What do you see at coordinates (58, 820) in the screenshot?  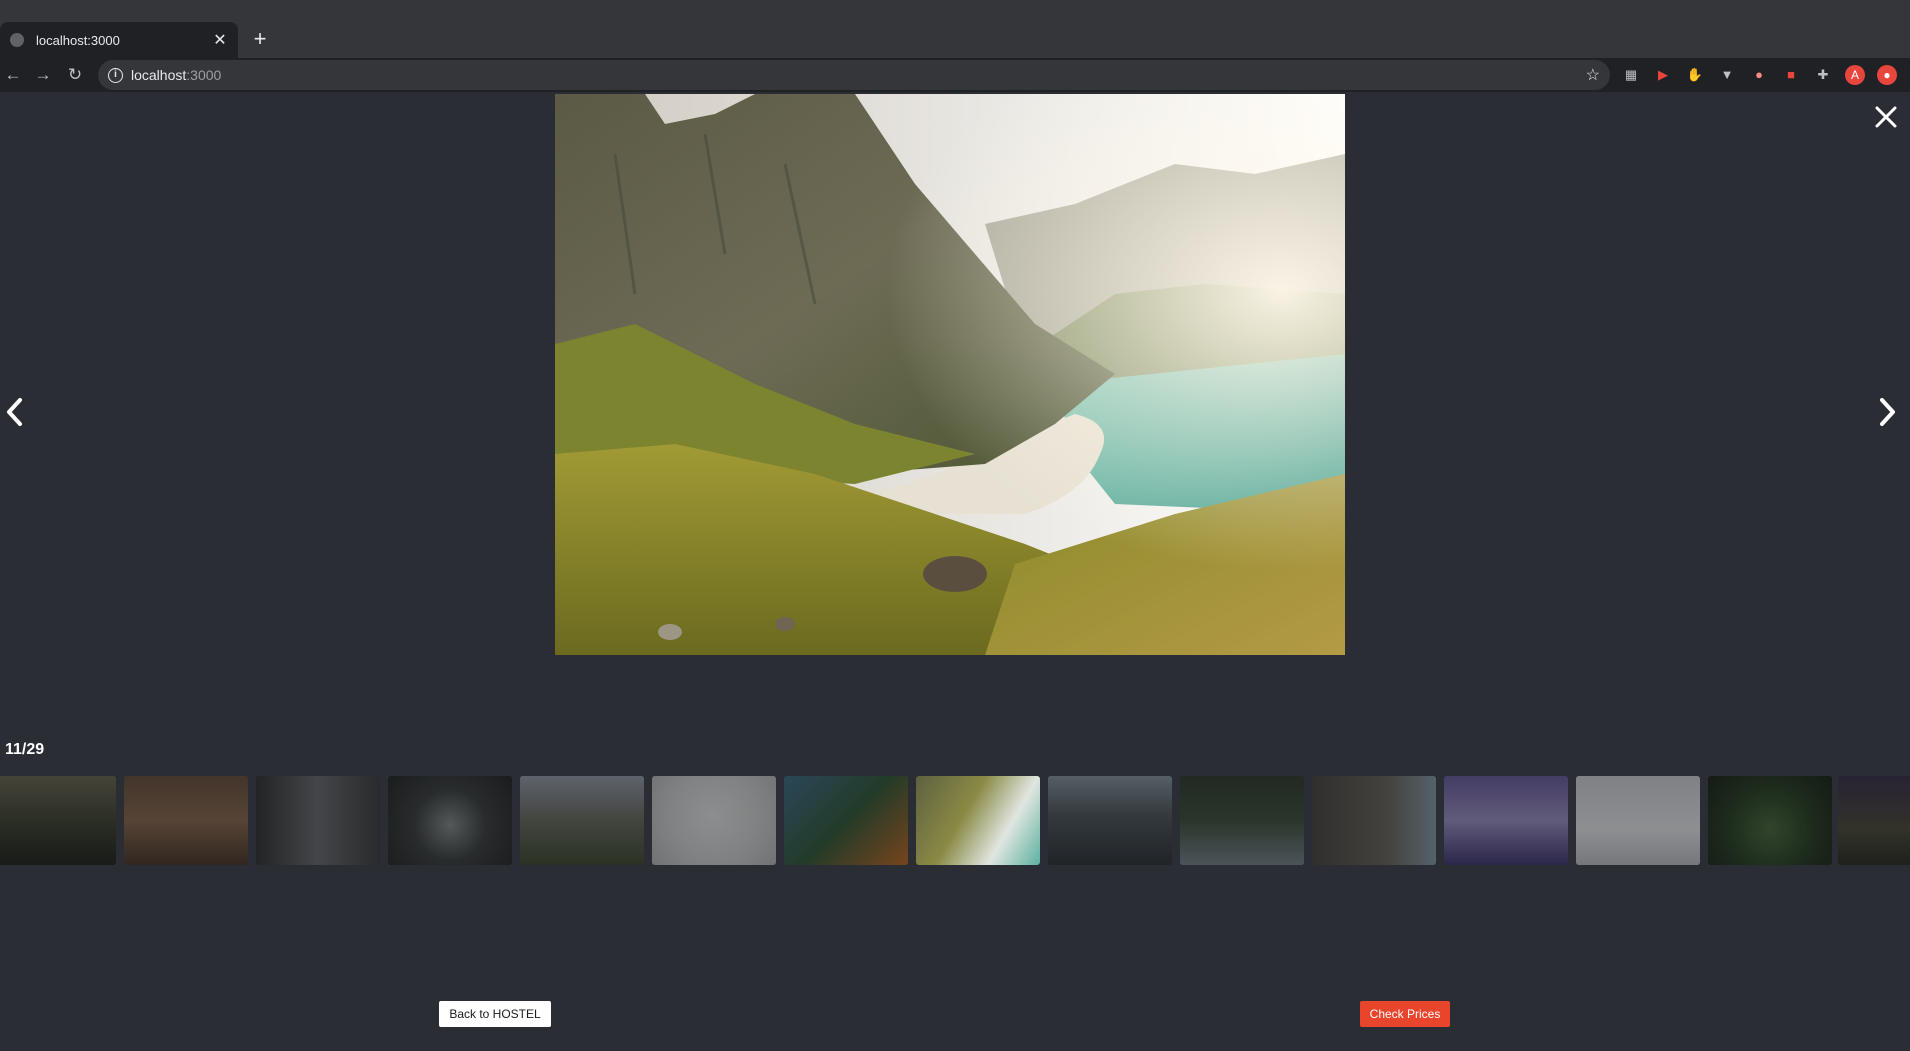 I see `thumbnail-forest-sunset` at bounding box center [58, 820].